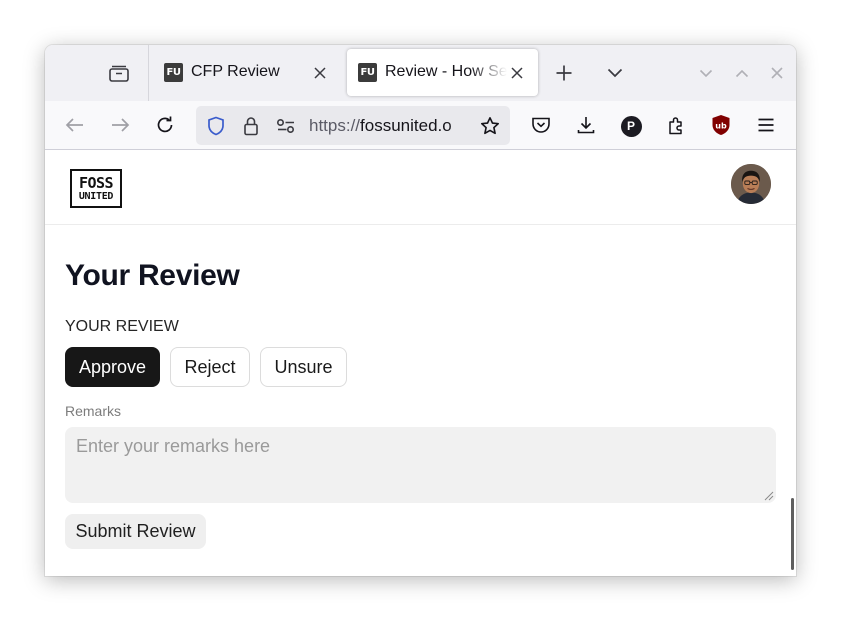 The width and height of the screenshot is (841, 621). Describe the element at coordinates (93, 411) in the screenshot. I see `remarks-label: Remarks` at that location.